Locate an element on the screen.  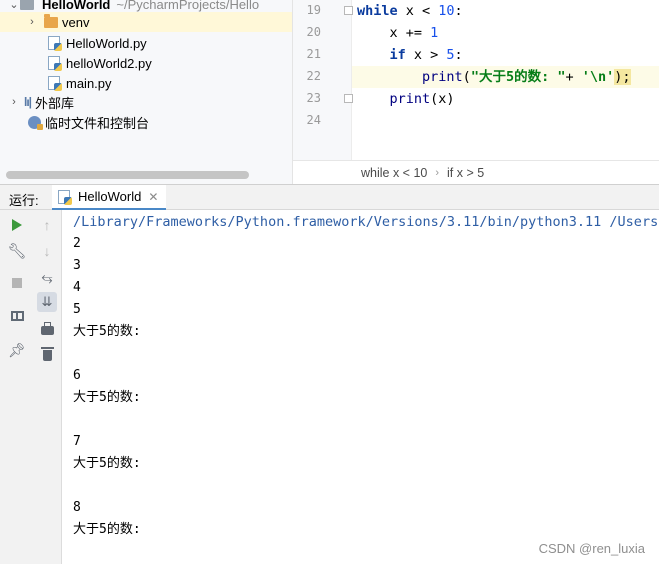
code-line: print(x) is located at coordinates (406, 99).